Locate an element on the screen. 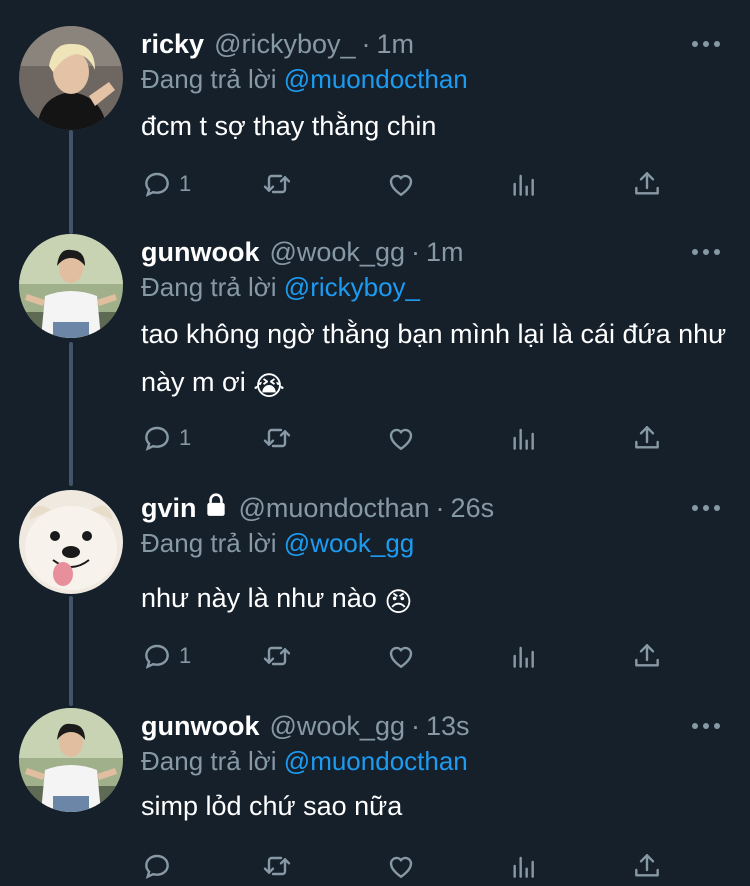  mention-link: @rickyboy_ is located at coordinates (352, 287).